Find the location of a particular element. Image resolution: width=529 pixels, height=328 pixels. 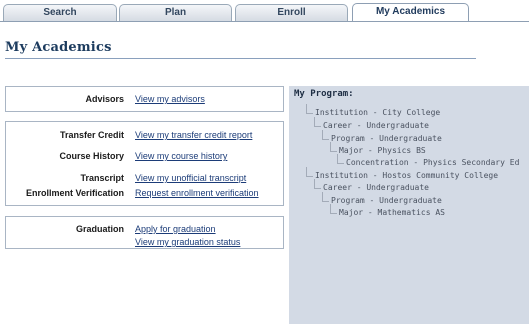

tree-item-institution: Institution - City College is located at coordinates (373, 110).